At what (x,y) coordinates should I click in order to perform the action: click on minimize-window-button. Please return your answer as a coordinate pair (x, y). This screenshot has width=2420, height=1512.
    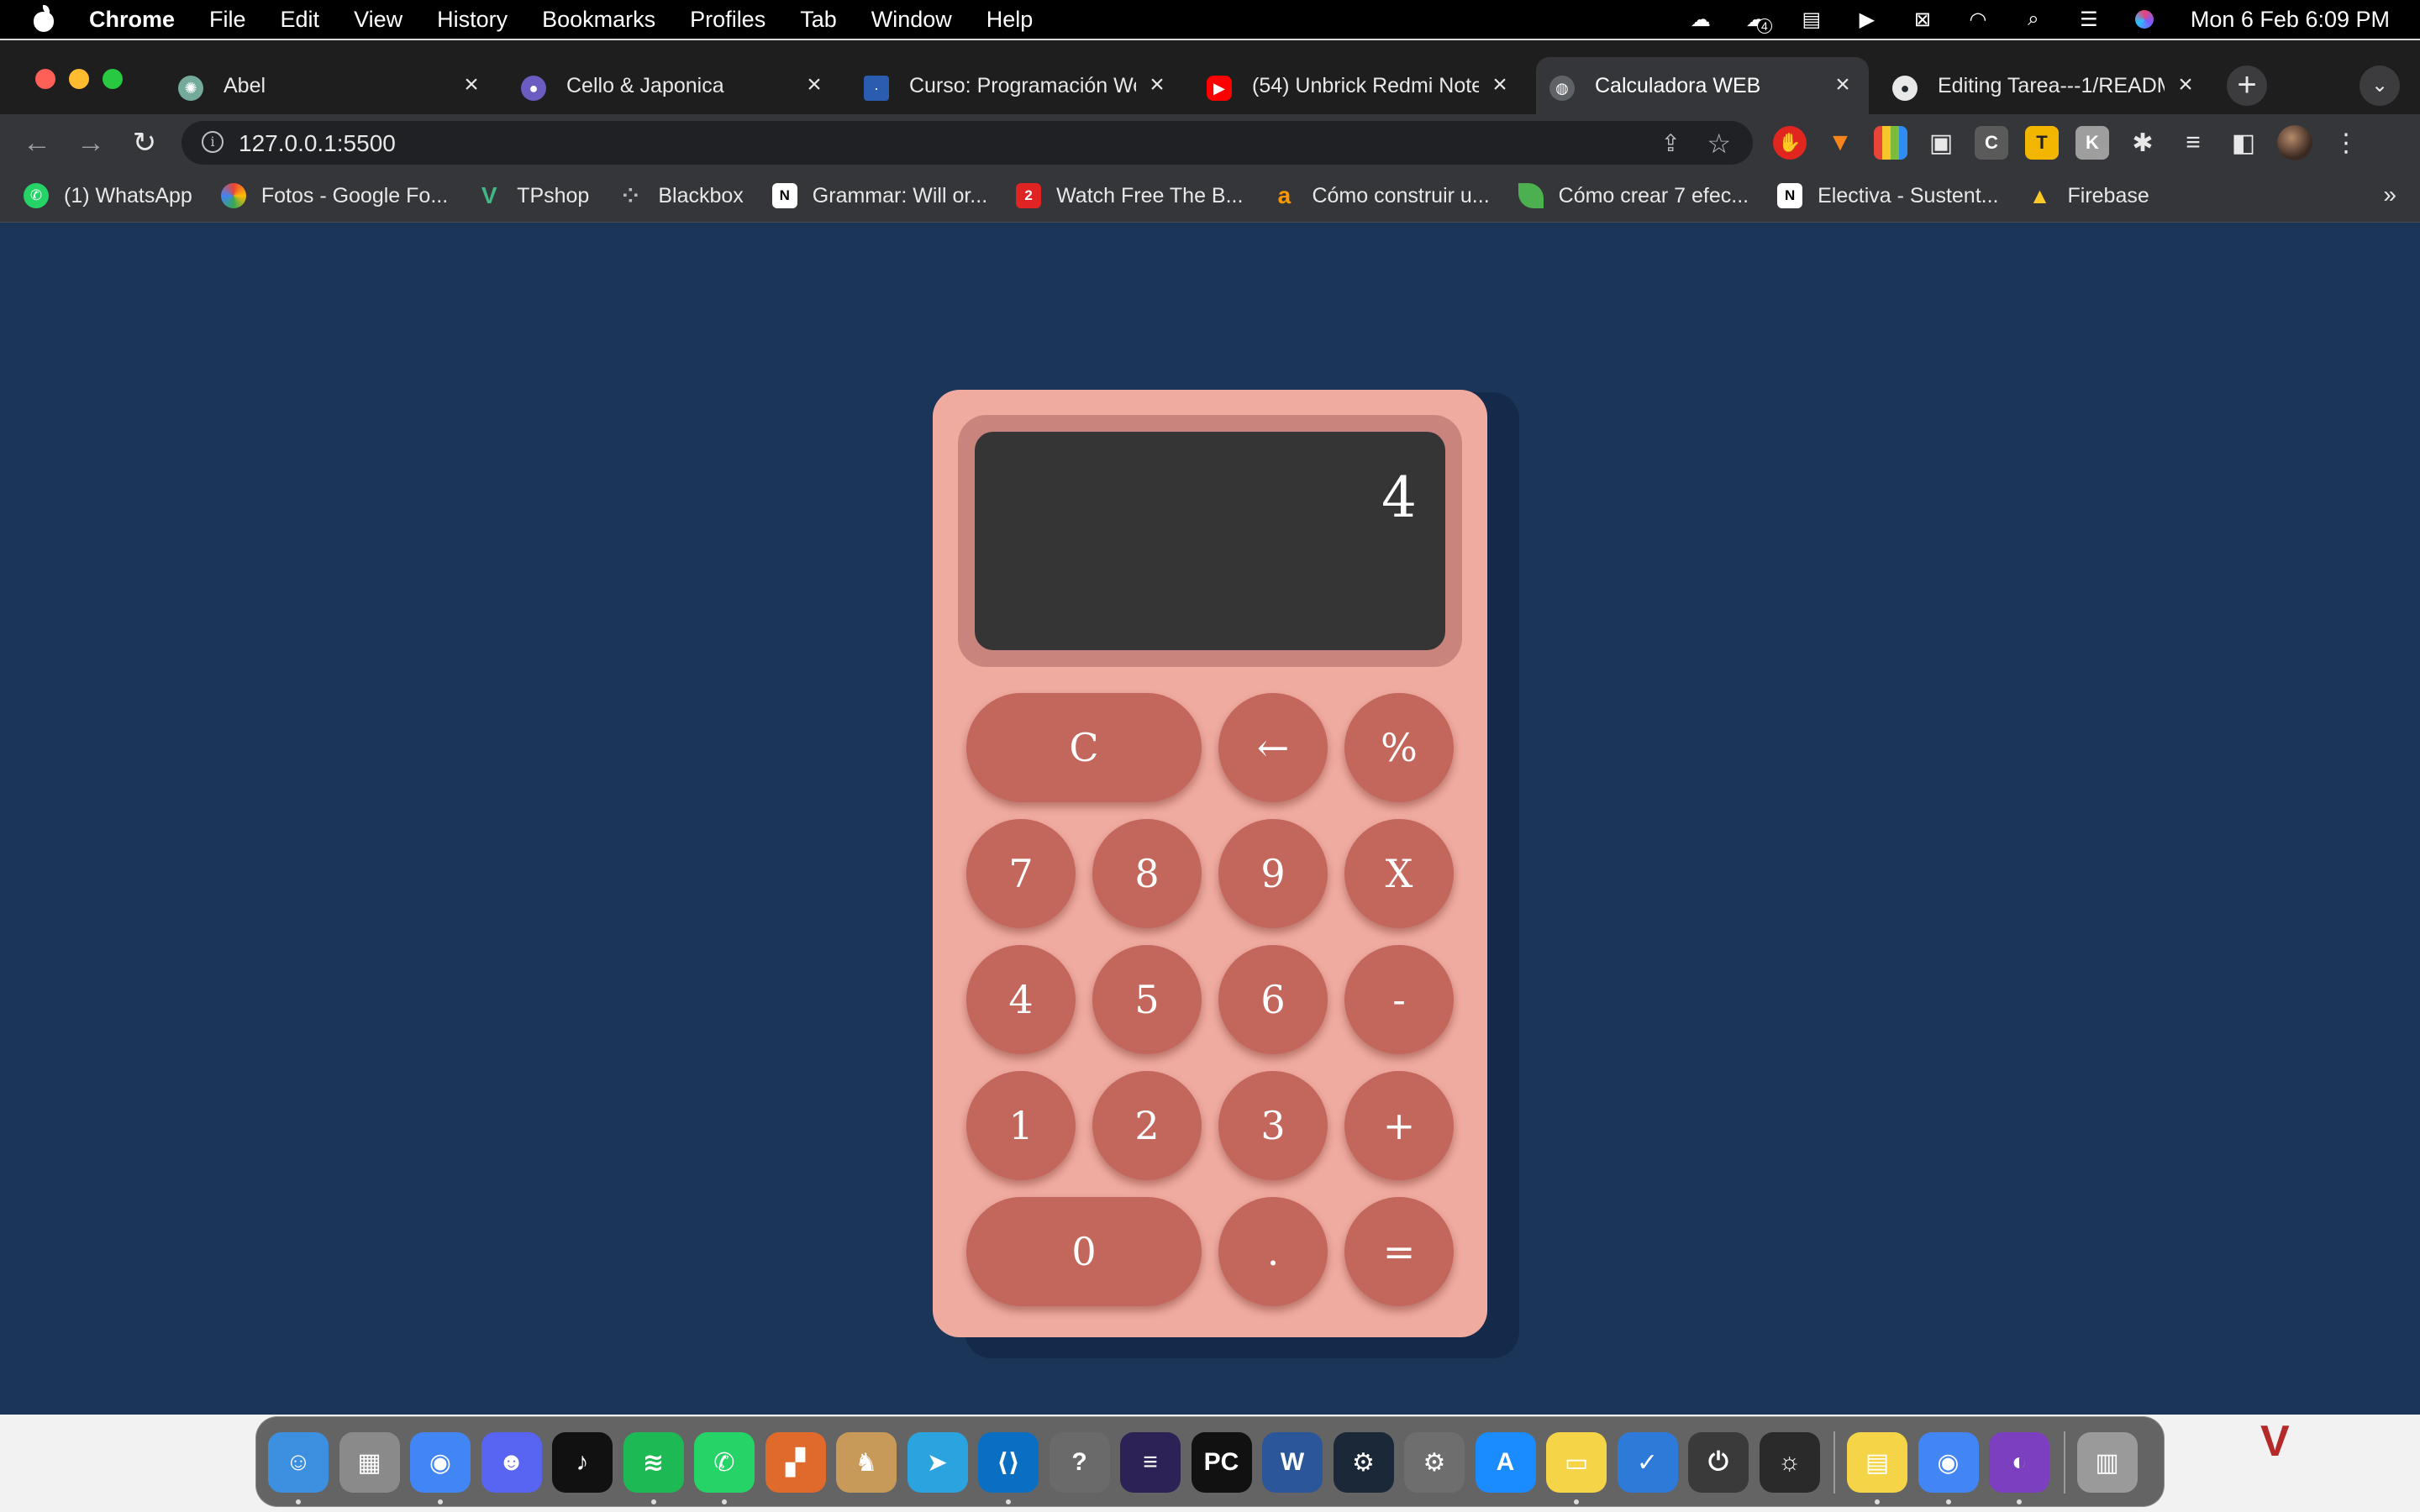
    Looking at the image, I should click on (79, 79).